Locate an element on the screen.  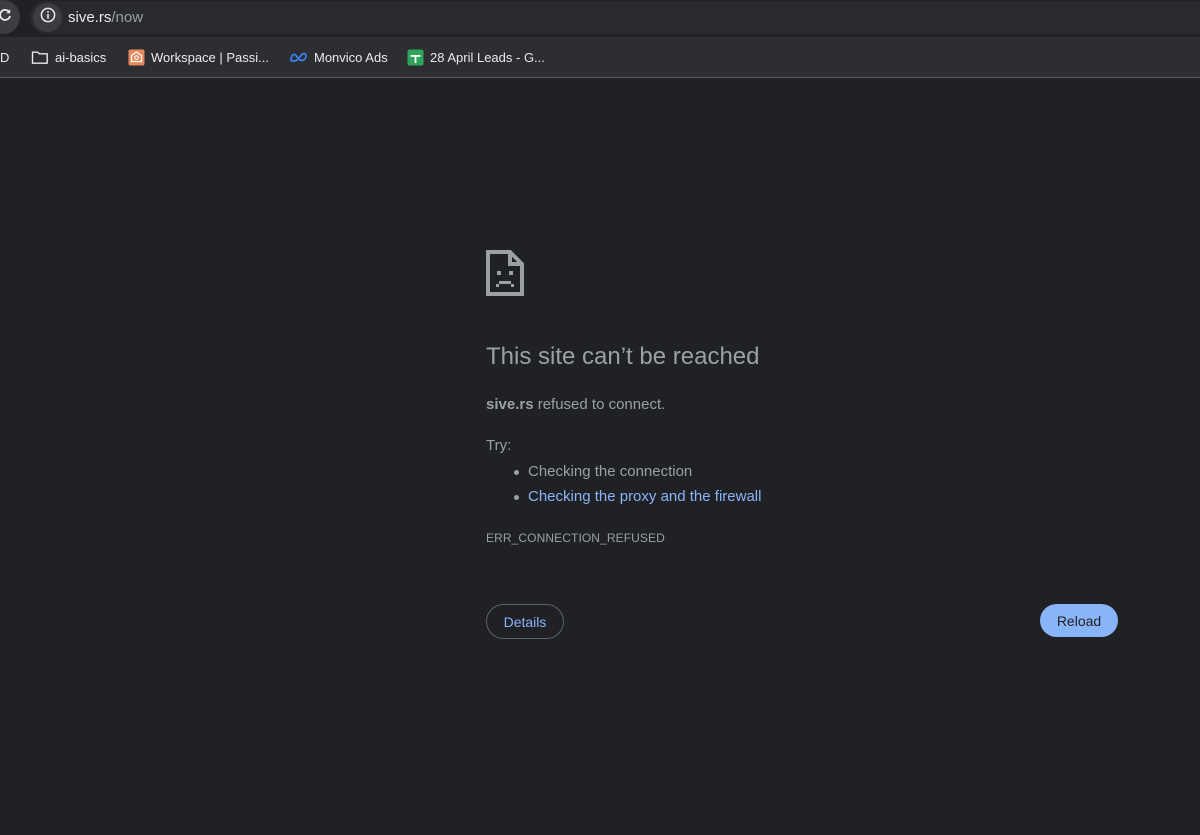
browser-reload-button is located at coordinates (10, 17).